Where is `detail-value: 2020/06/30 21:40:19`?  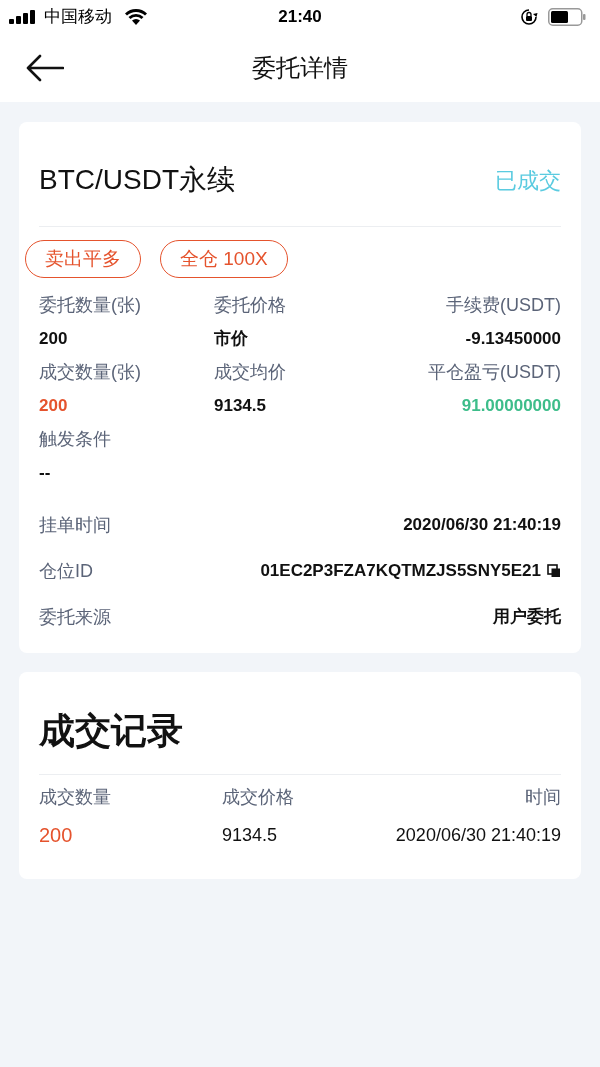
detail-value: 2020/06/30 21:40:19 is located at coordinates (482, 525).